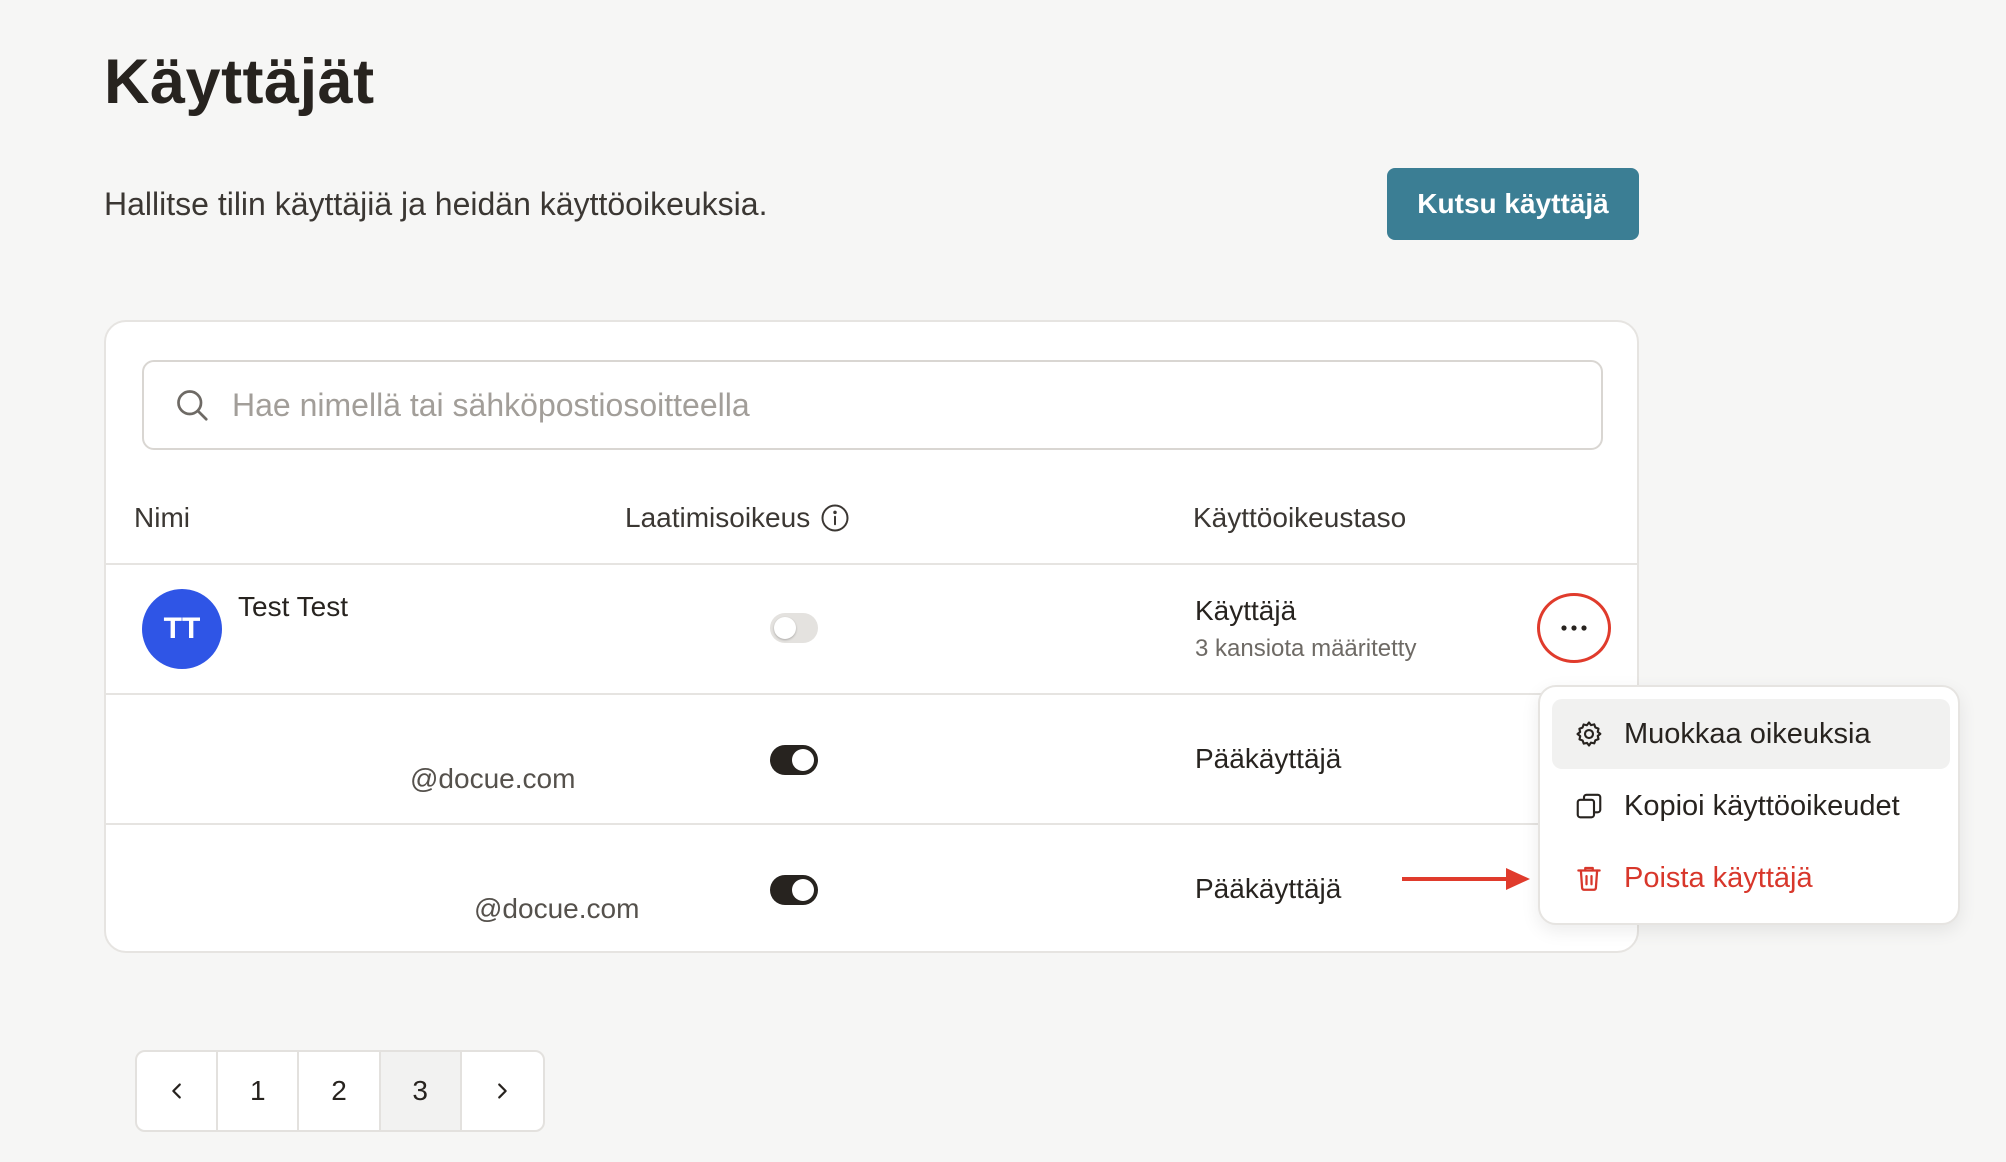 The image size is (2006, 1162). I want to click on pagination-page-2: 2, so click(340, 1091).